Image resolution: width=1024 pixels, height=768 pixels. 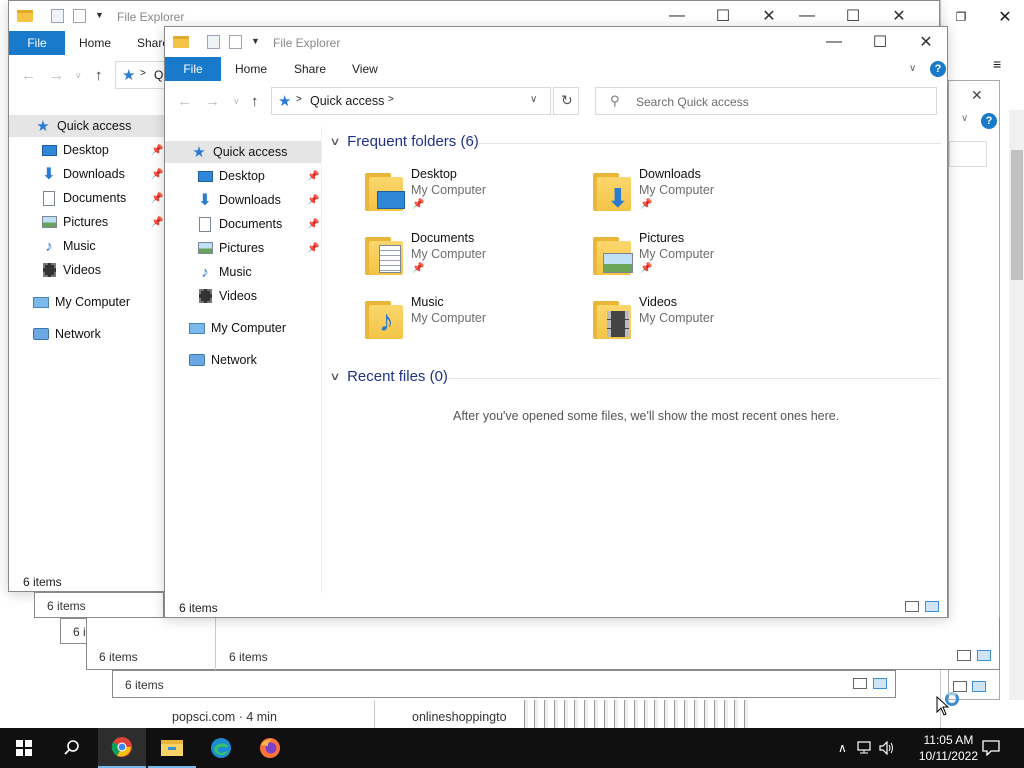 What do you see at coordinates (842, 748) in the screenshot?
I see `show-hidden-icons-icon: ∧` at bounding box center [842, 748].